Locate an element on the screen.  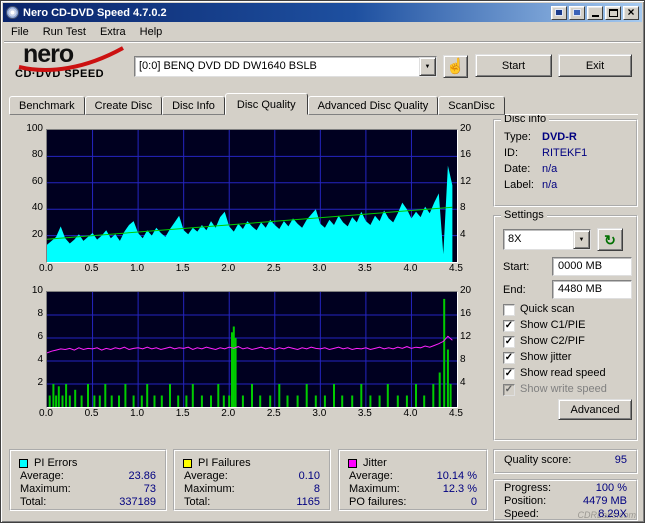
position-row: Position: 4479 MB is located at coordinates (565, 501).